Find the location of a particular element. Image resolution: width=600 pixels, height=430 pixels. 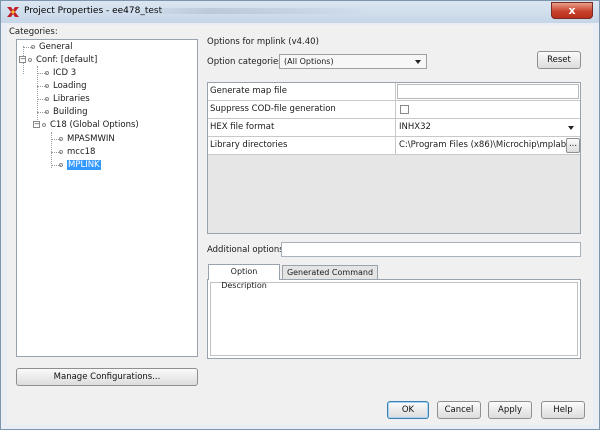

tree-item-mpasmwin: MPASMWIN is located at coordinates (87, 139).